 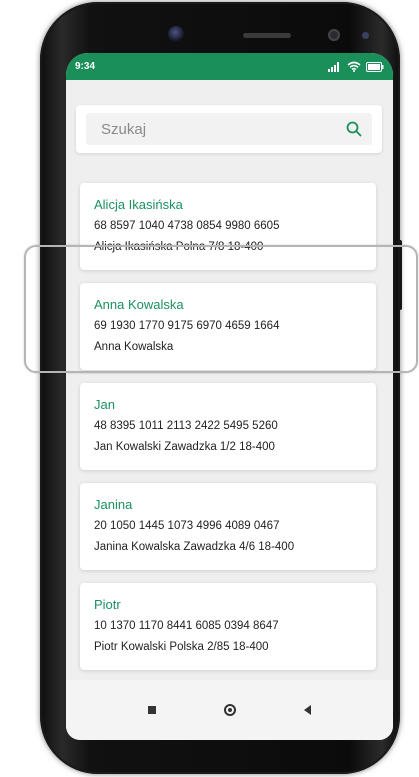 What do you see at coordinates (218, 129) in the screenshot?
I see `search-input` at bounding box center [218, 129].